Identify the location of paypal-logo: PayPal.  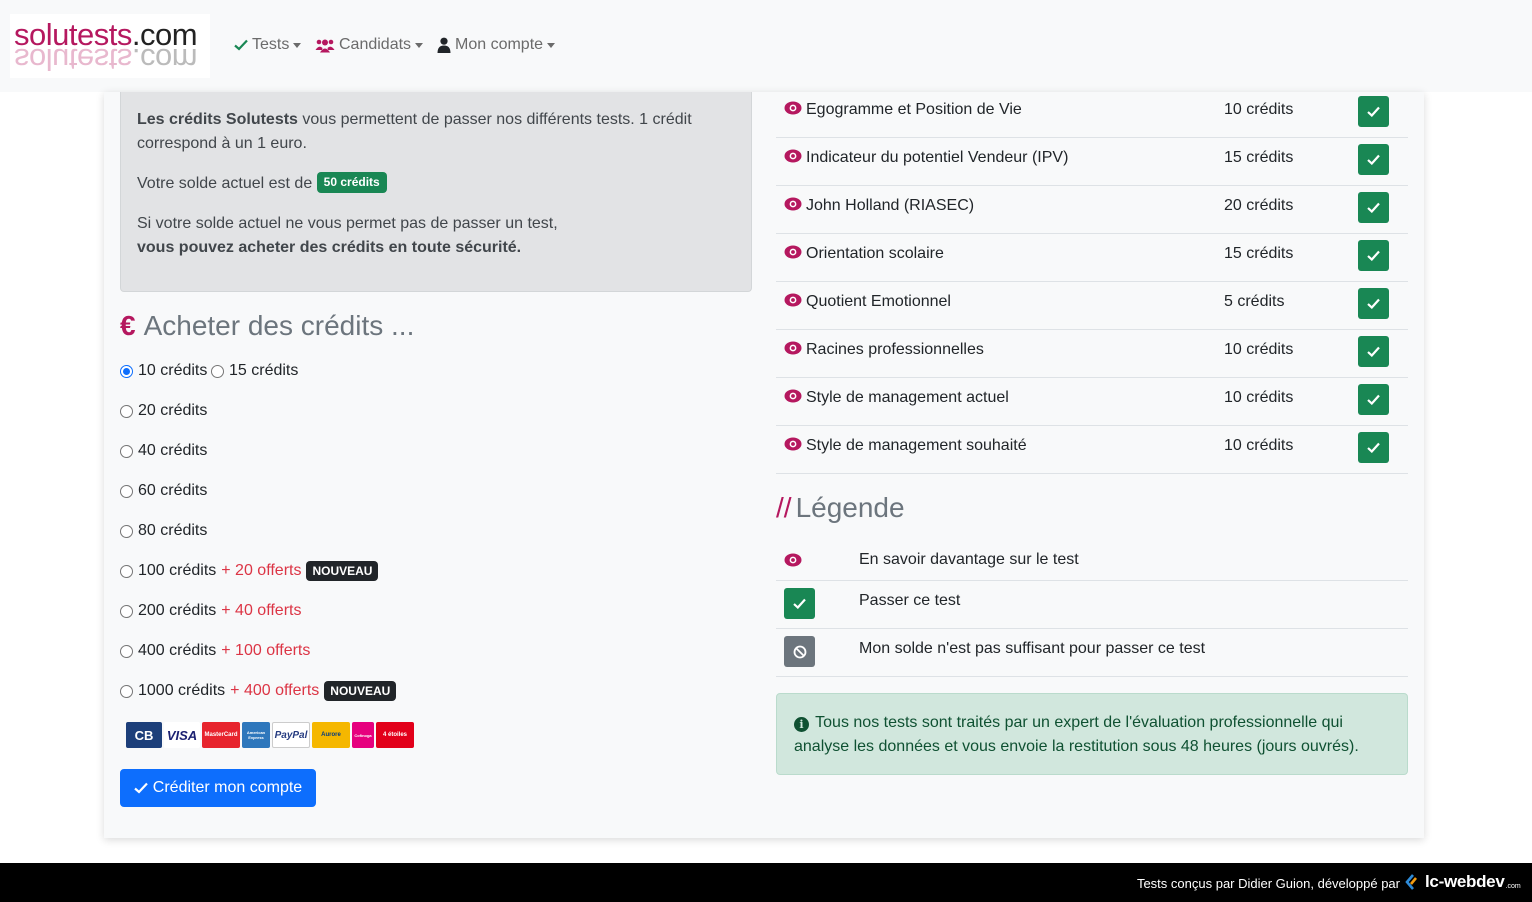
(291, 735).